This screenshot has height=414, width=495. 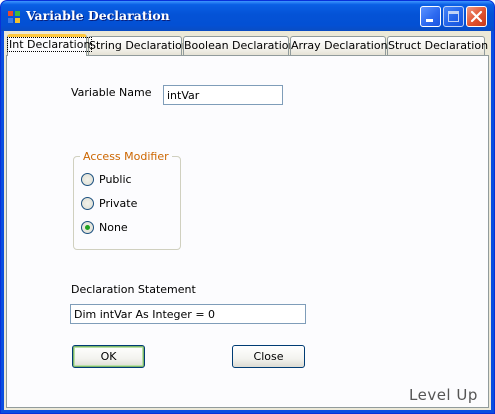 What do you see at coordinates (113, 227) in the screenshot?
I see `radio-label: None` at bounding box center [113, 227].